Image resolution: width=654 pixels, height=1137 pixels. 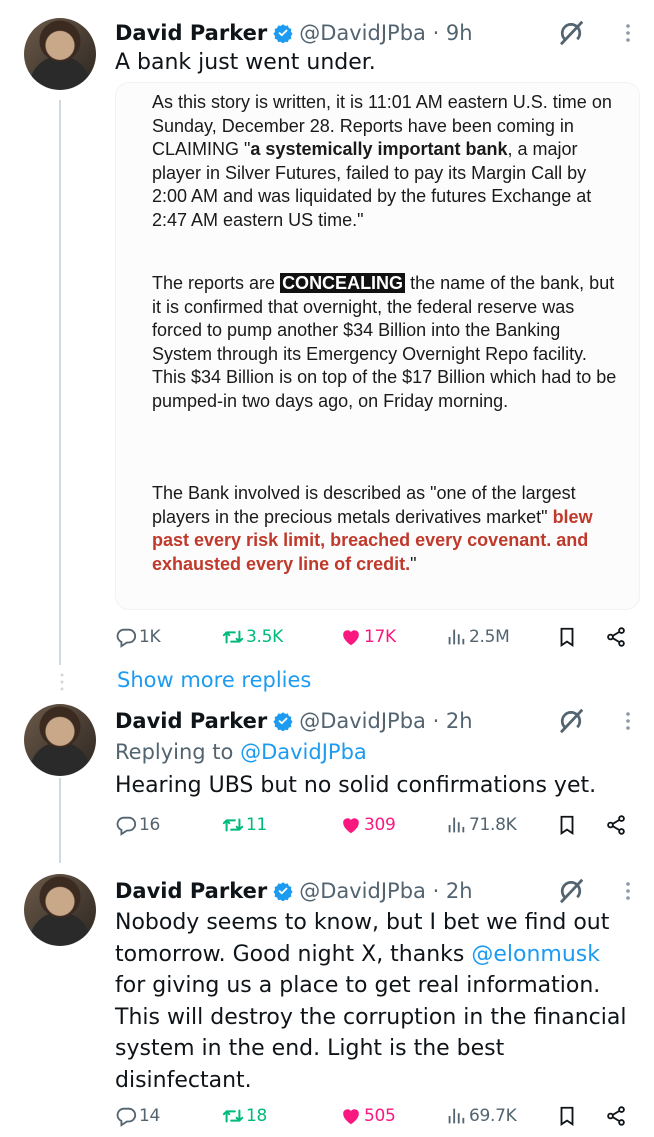 What do you see at coordinates (385, 33) in the screenshot?
I see `author-handle: @DavidJPba · 9h` at bounding box center [385, 33].